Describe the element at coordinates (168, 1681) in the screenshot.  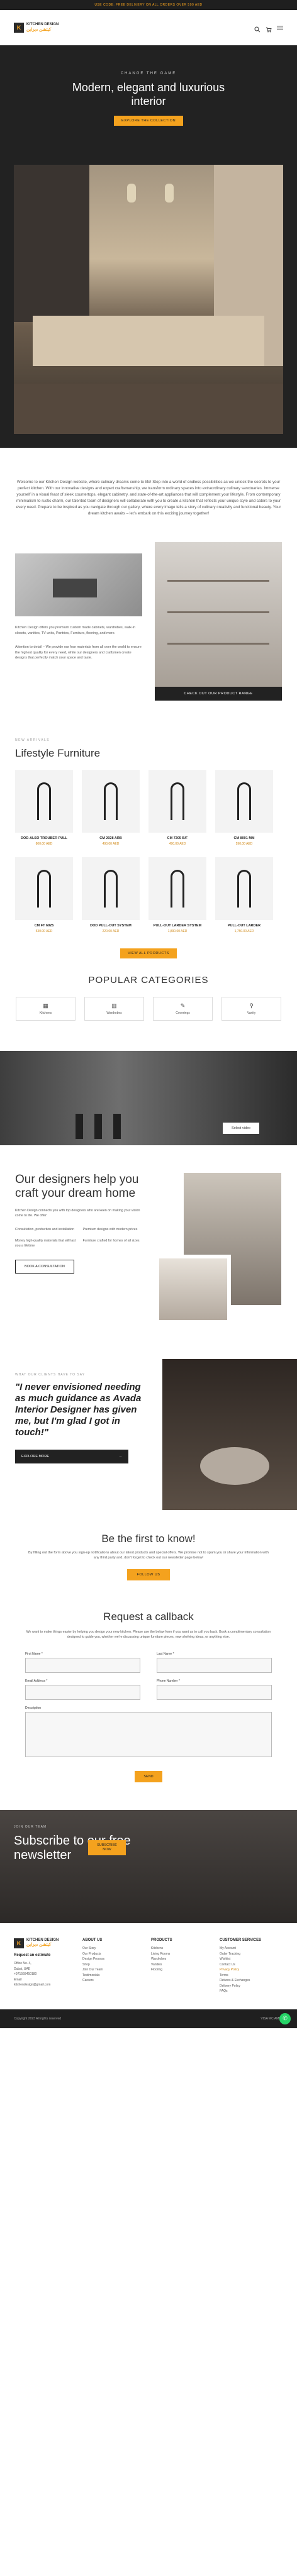
I see `phone-label: Phone Number *` at that location.